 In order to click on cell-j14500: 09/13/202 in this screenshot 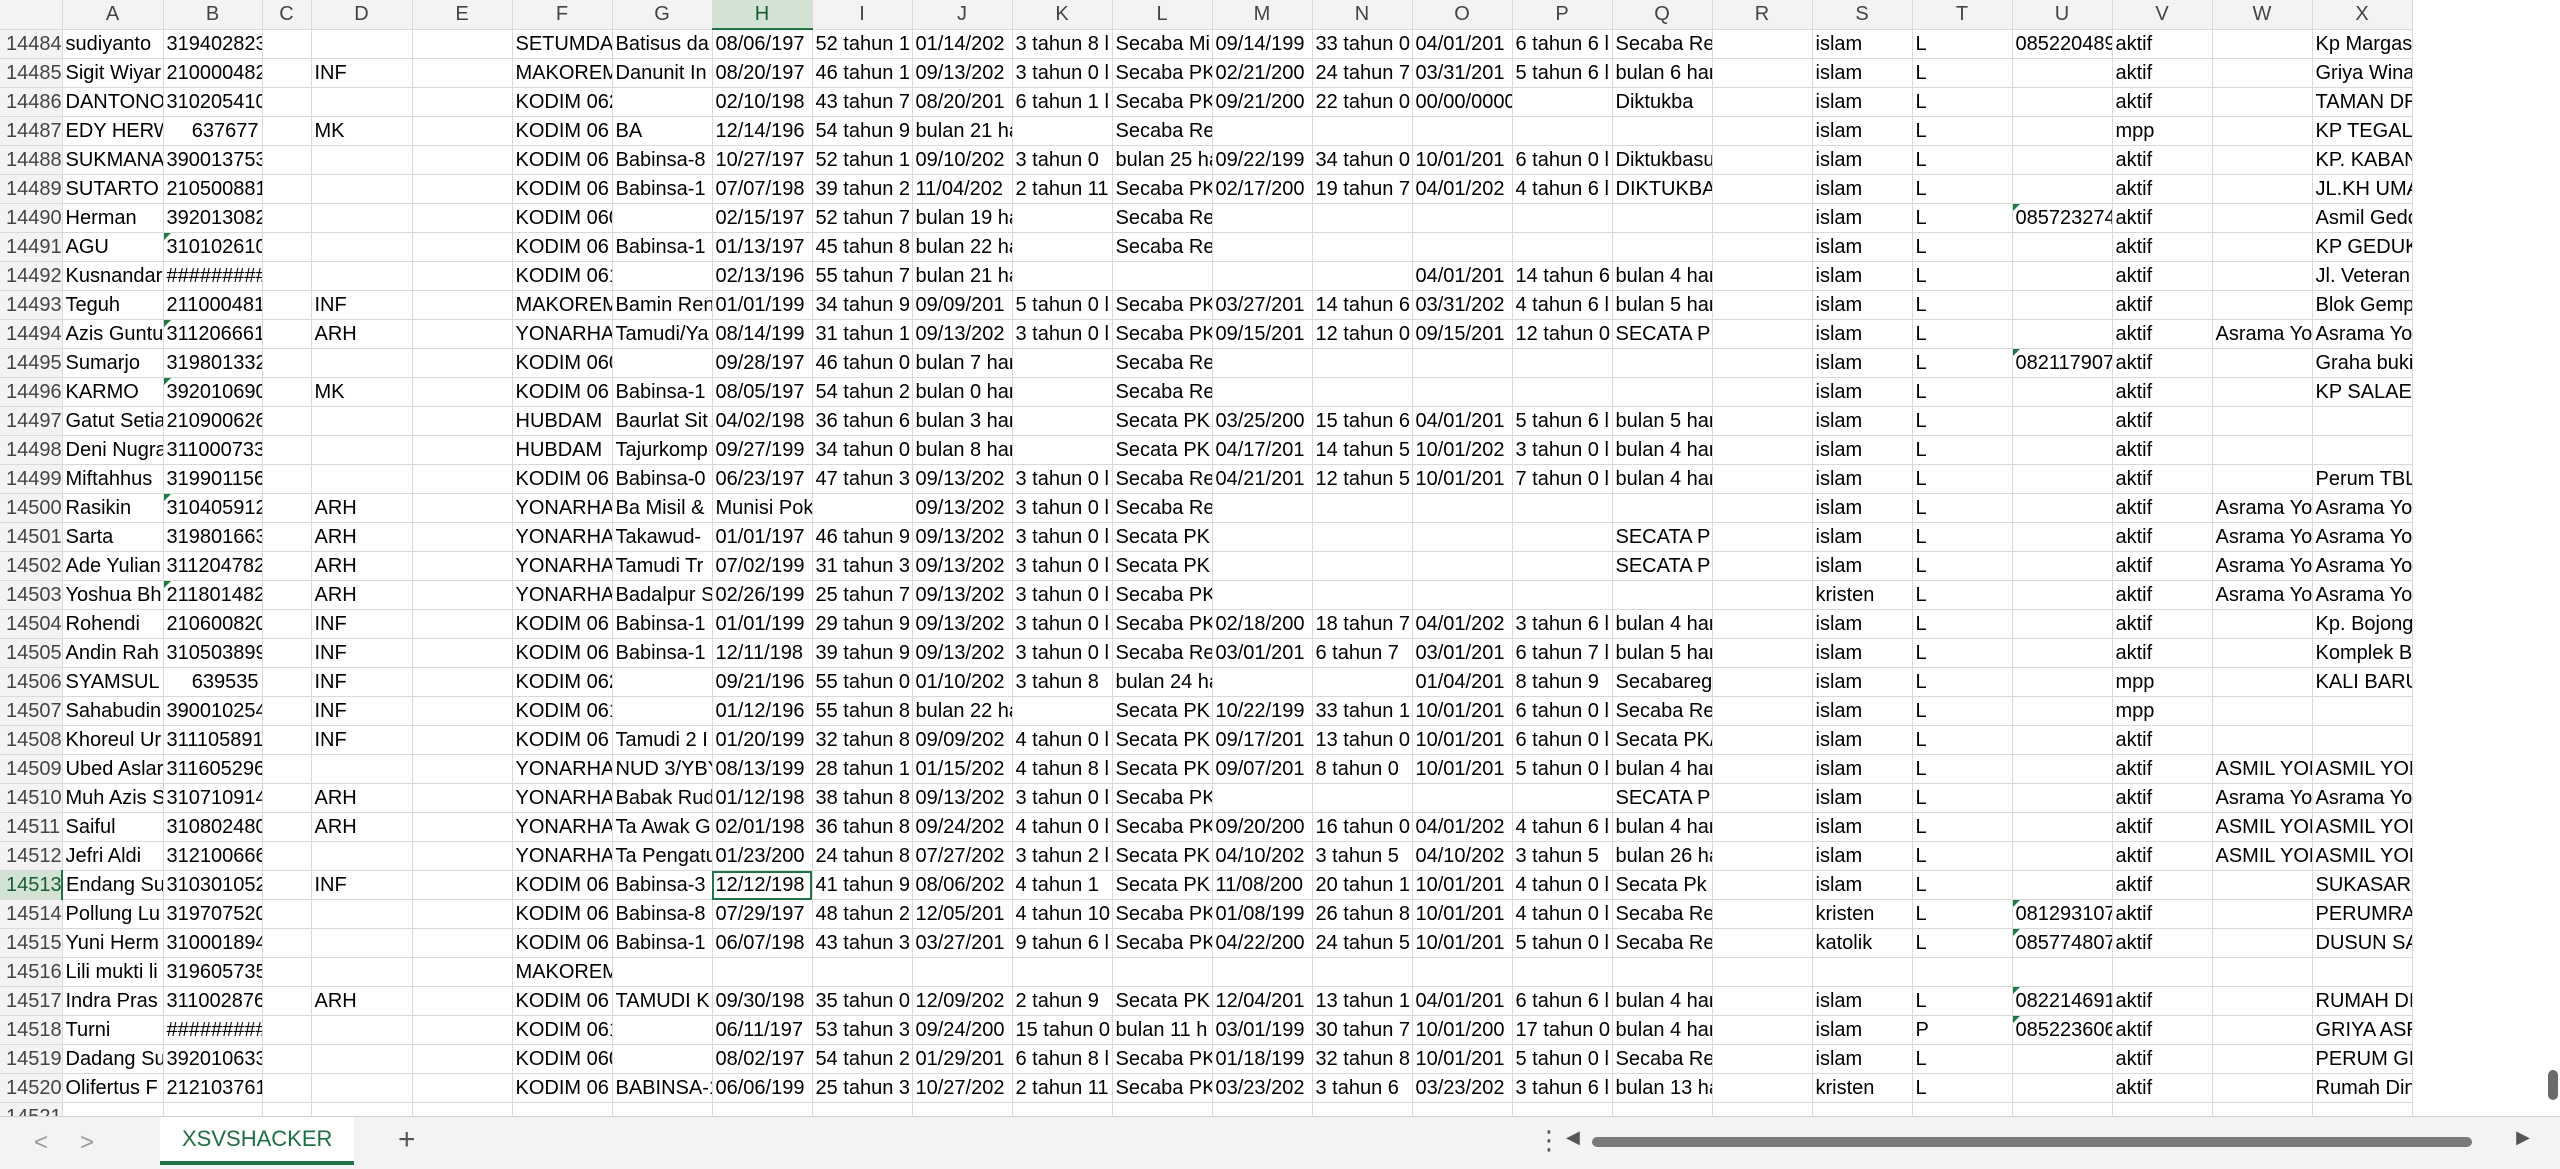, I will do `click(962, 508)`.